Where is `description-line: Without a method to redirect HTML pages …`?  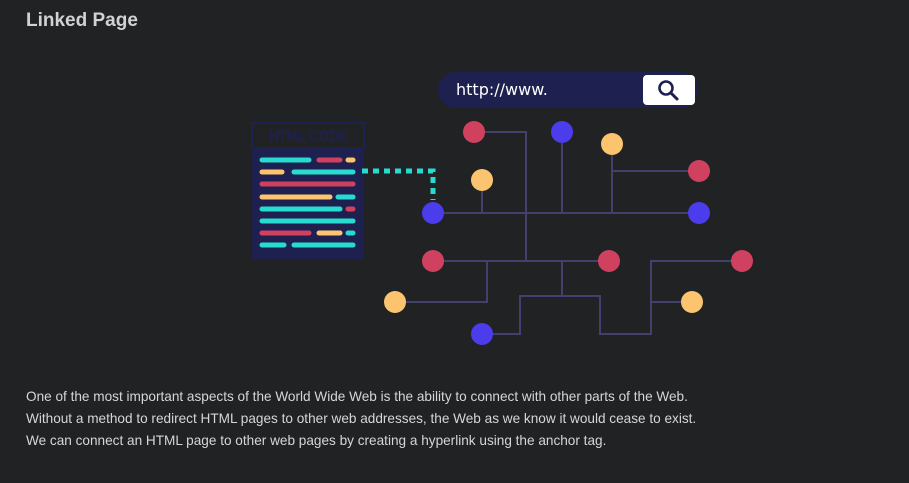
description-line: Without a method to redirect HTML pages … is located at coordinates (361, 418).